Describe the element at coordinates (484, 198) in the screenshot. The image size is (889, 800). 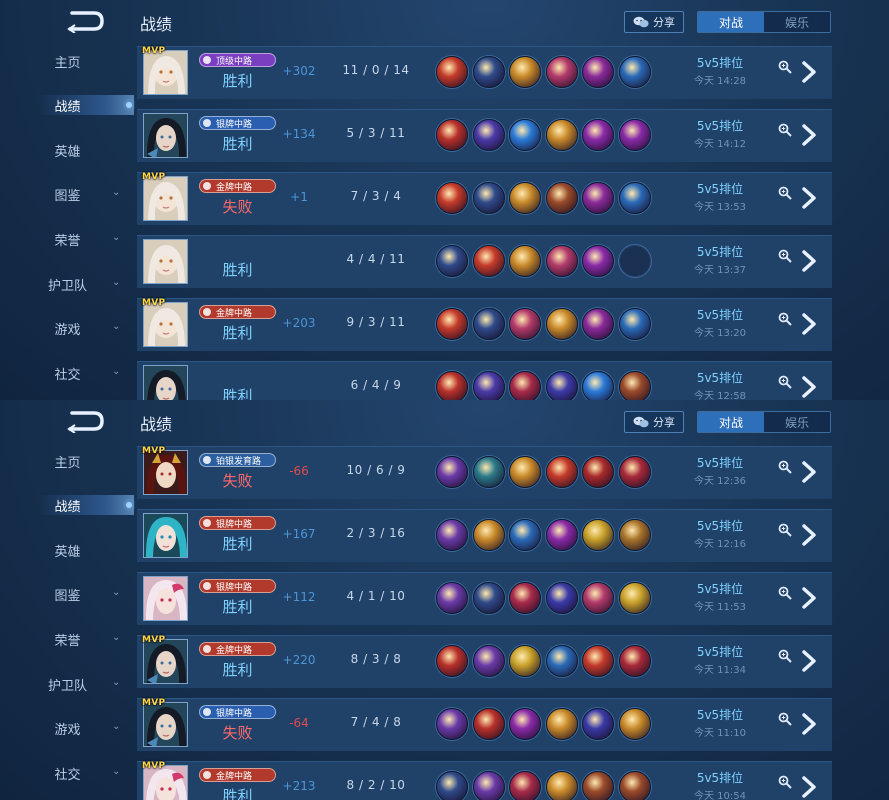
I see `match-row: MVP 金牌中路 失败 +1 7 / 3 / 4 5v5排位 今天 13:53` at that location.